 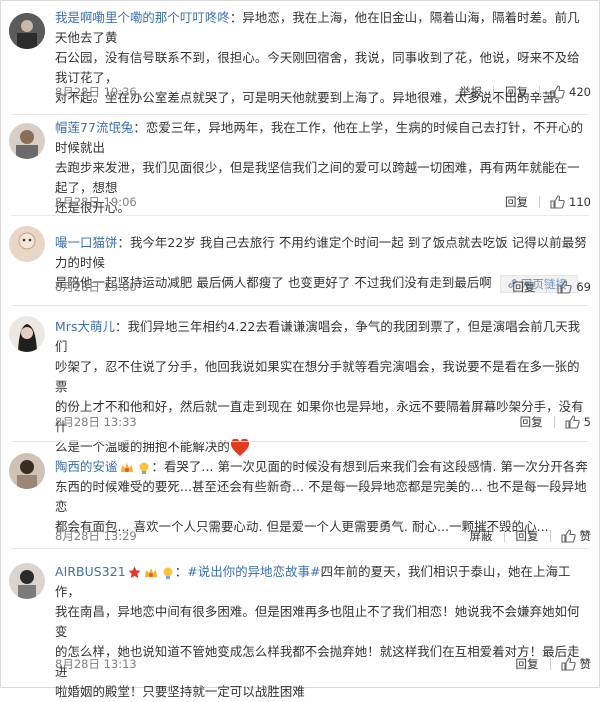 I want to click on comment-time: 8月28日 13:13, so click(x=96, y=664).